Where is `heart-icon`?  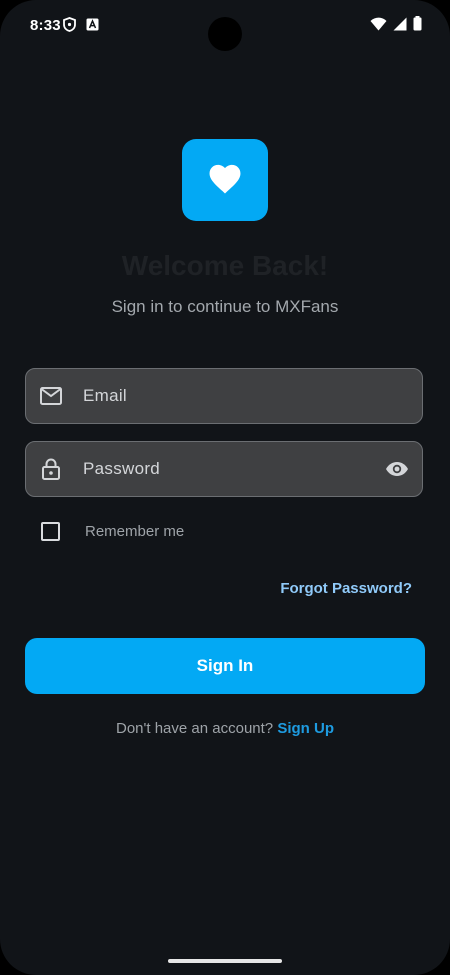
heart-icon is located at coordinates (225, 180).